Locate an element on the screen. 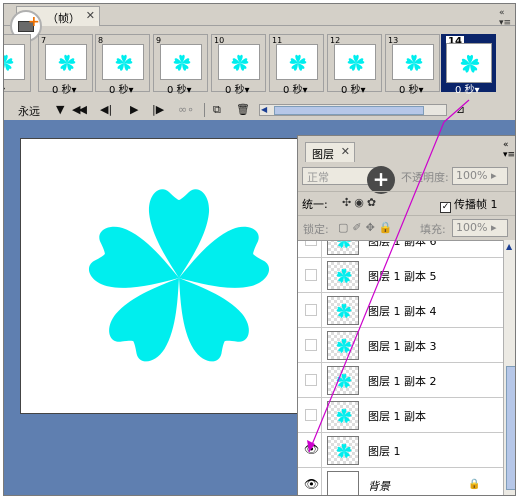  animation-frame: 13 0 秒▾ is located at coordinates (412, 65).